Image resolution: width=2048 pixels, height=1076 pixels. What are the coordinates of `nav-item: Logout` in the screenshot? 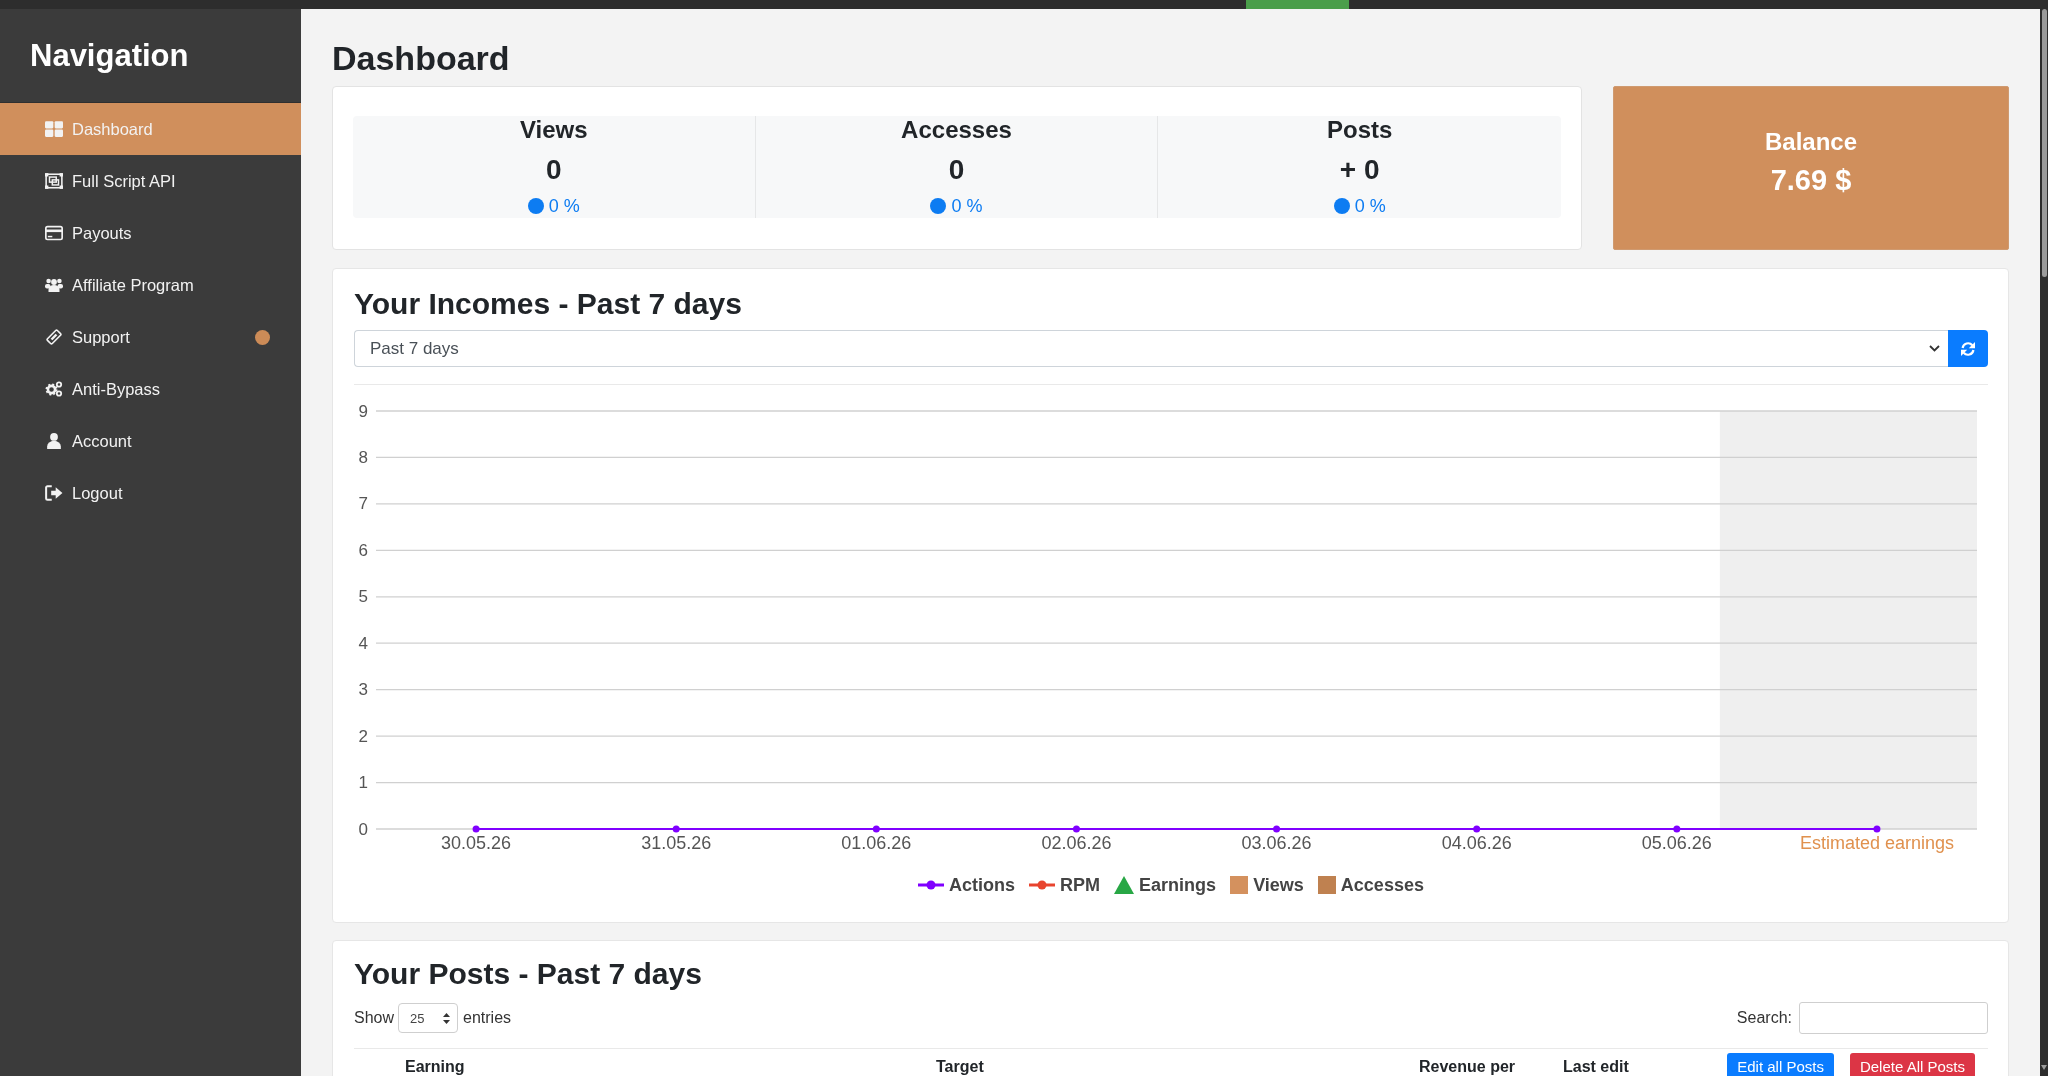 It's located at (150, 493).